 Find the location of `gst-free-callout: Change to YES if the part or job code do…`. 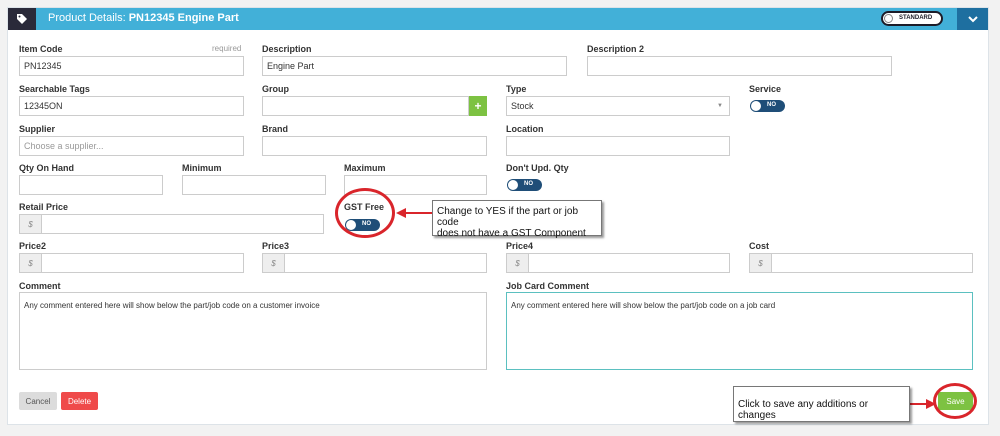

gst-free-callout: Change to YES if the part or job code do… is located at coordinates (517, 219).